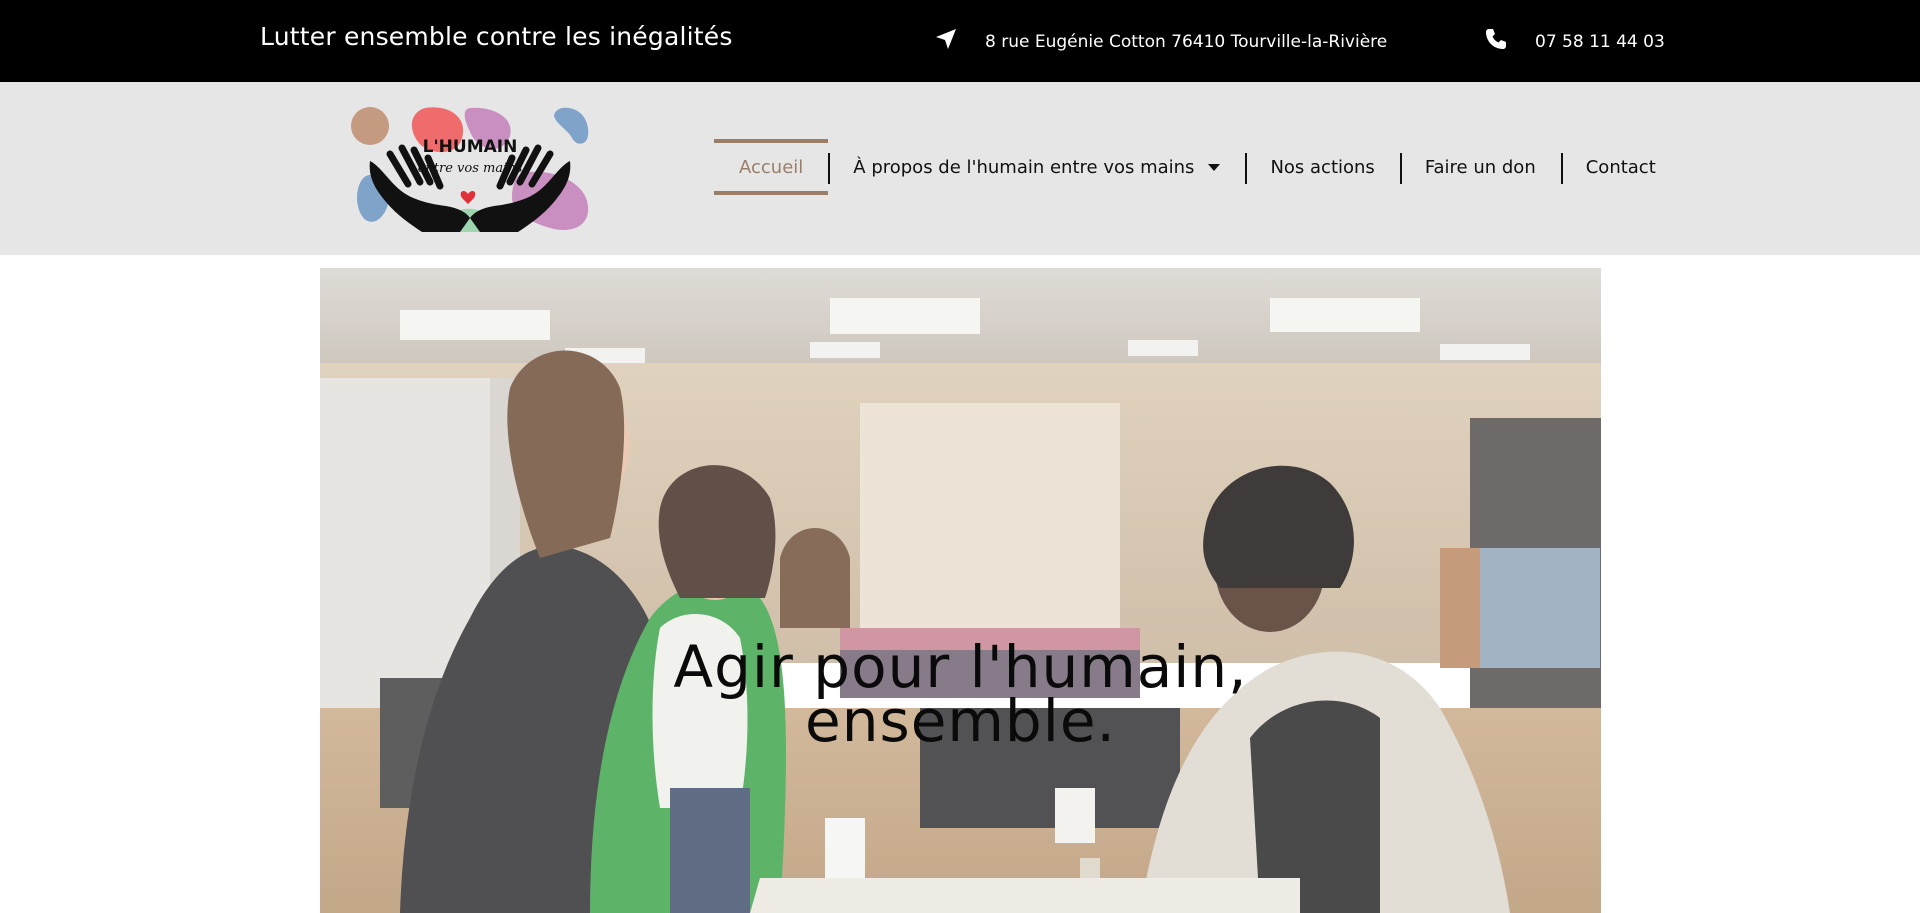 The image size is (1920, 913). Describe the element at coordinates (1024, 167) in the screenshot. I see `nav-label: À propos de l'humain entre vos mains` at that location.